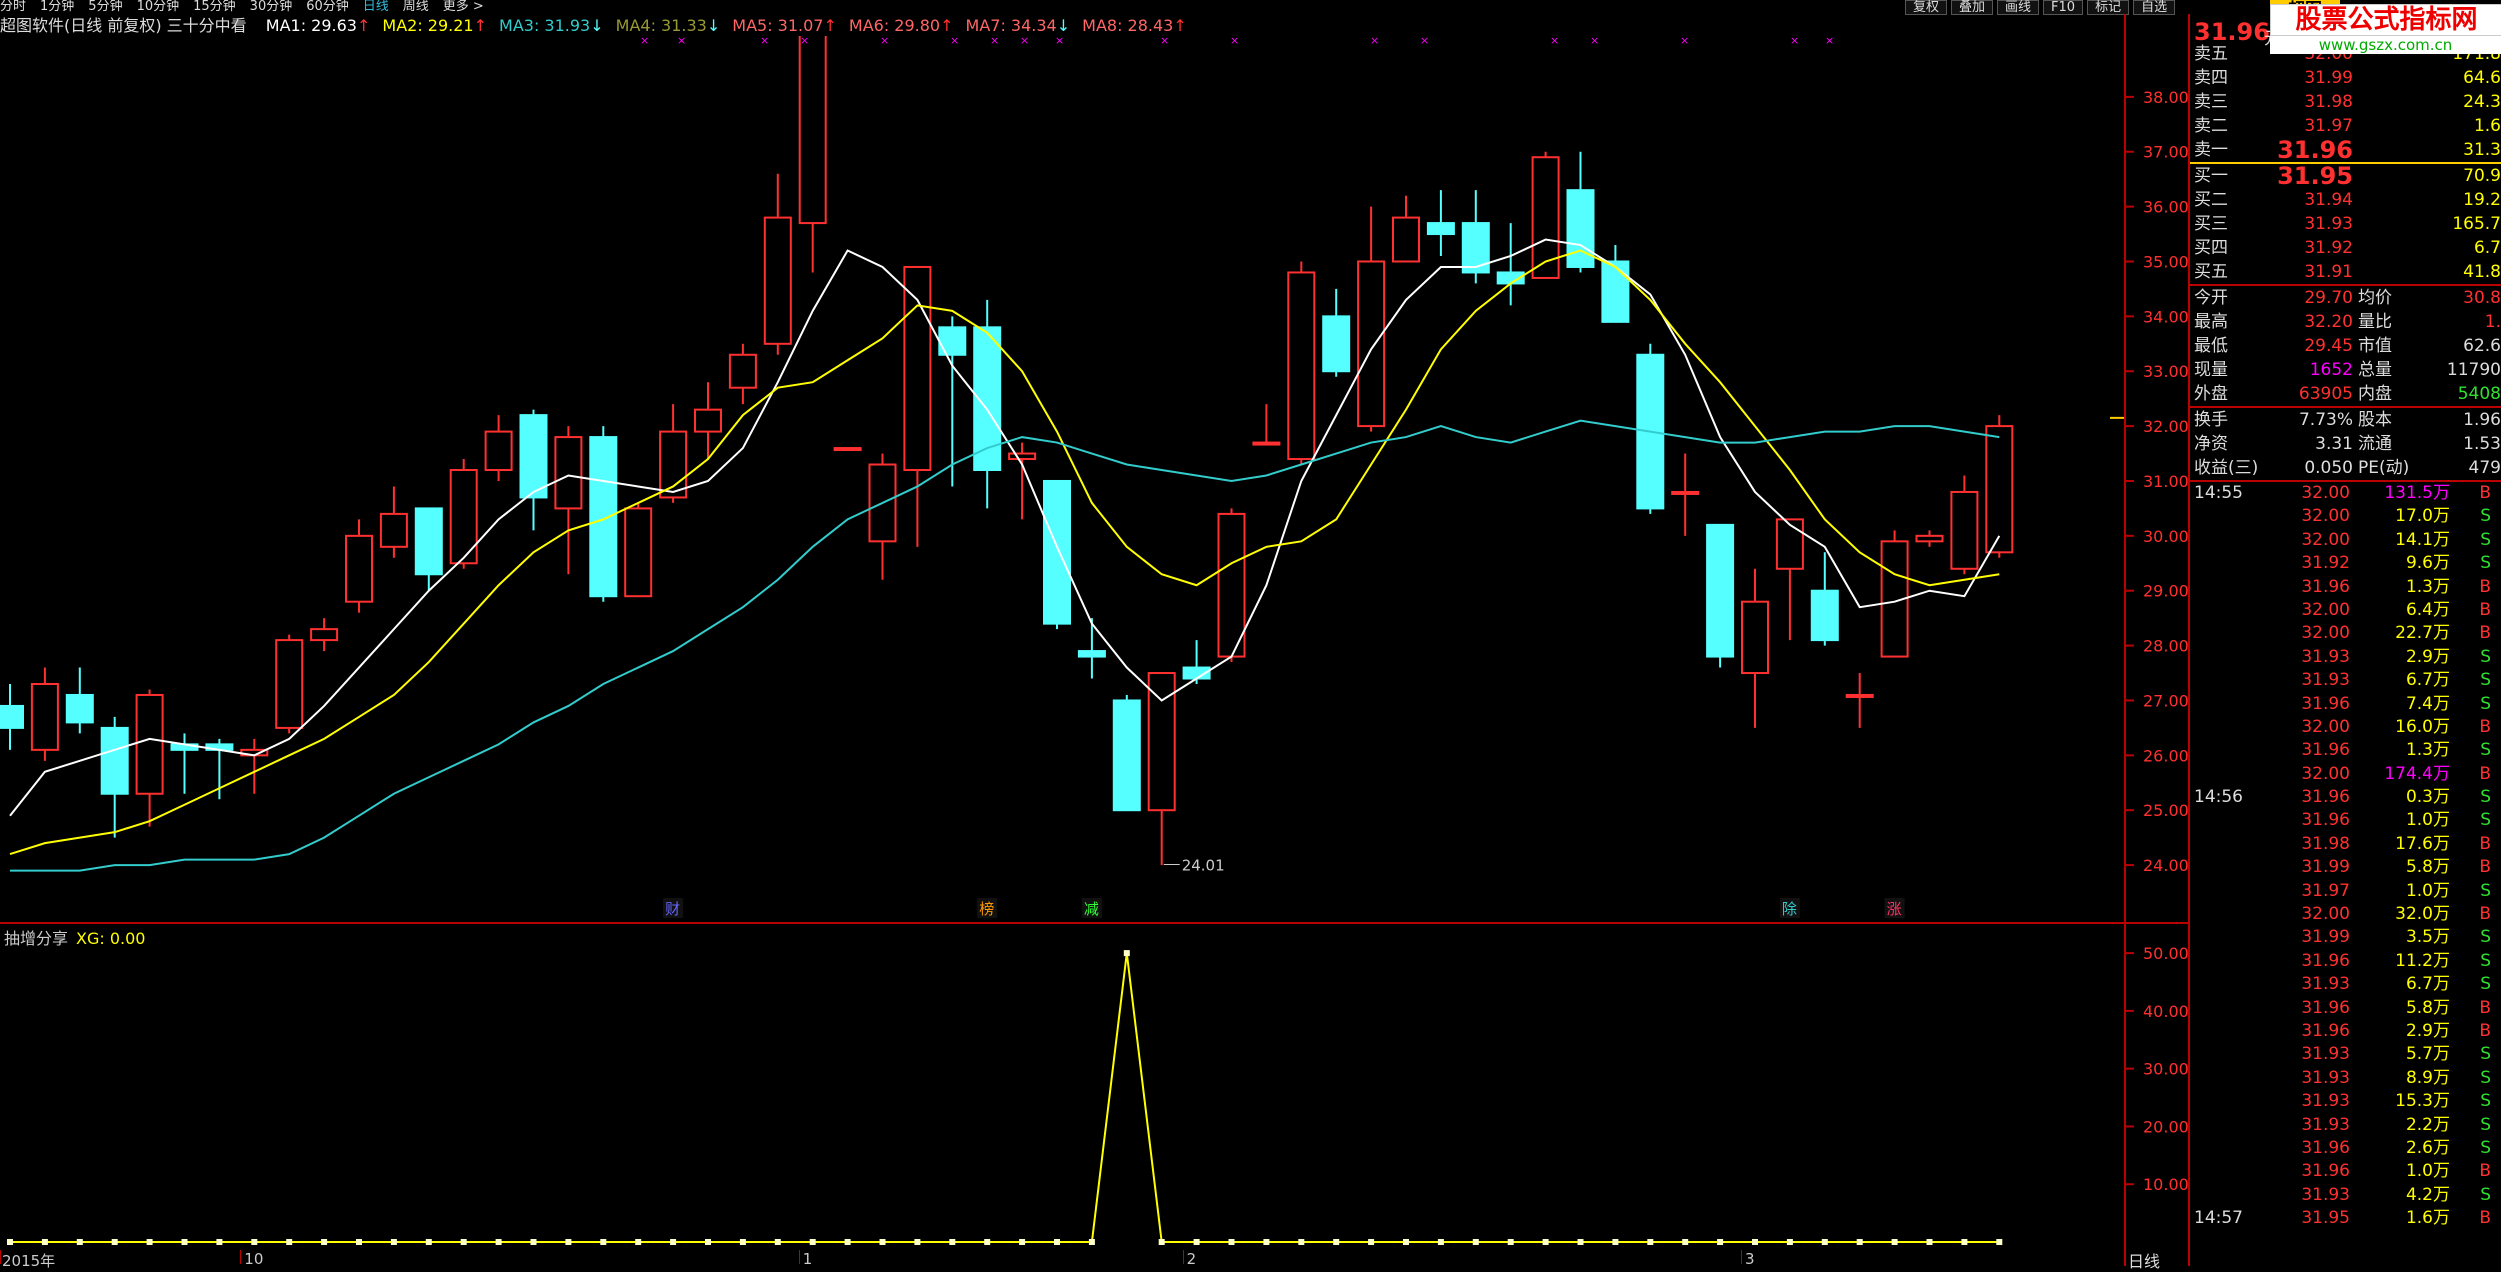  I want to click on event-marker: 涨, so click(1894, 909).